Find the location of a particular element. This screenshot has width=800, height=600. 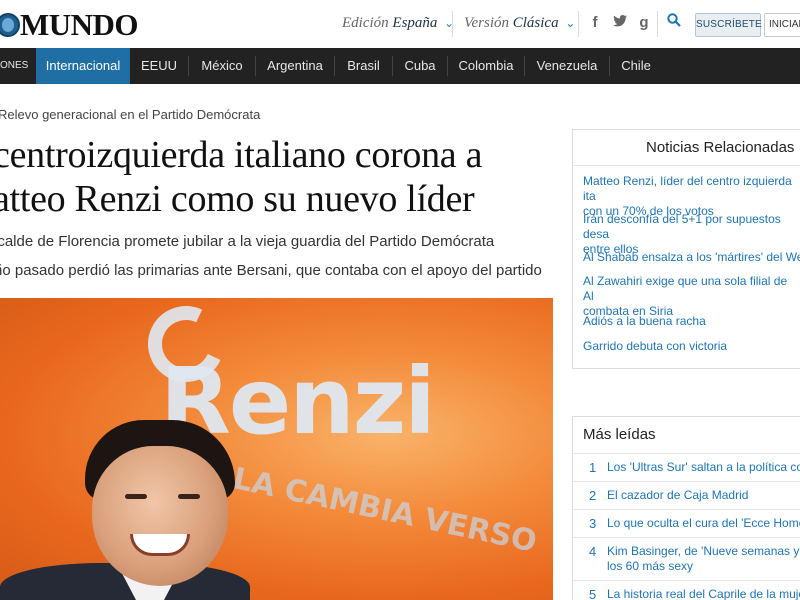

version-label: Versión is located at coordinates (486, 23).